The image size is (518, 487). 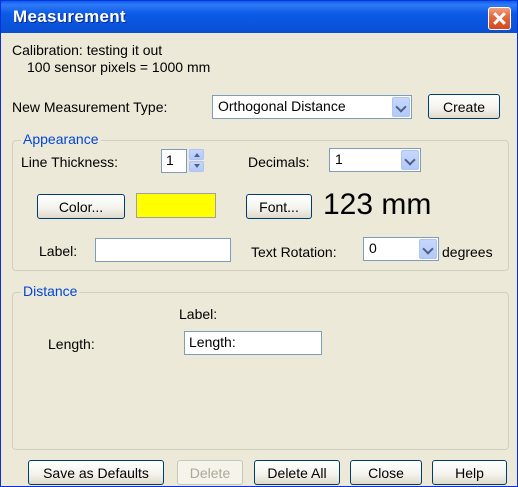 What do you see at coordinates (70, 162) in the screenshot?
I see `line-thickness-label: Line Thickness:` at bounding box center [70, 162].